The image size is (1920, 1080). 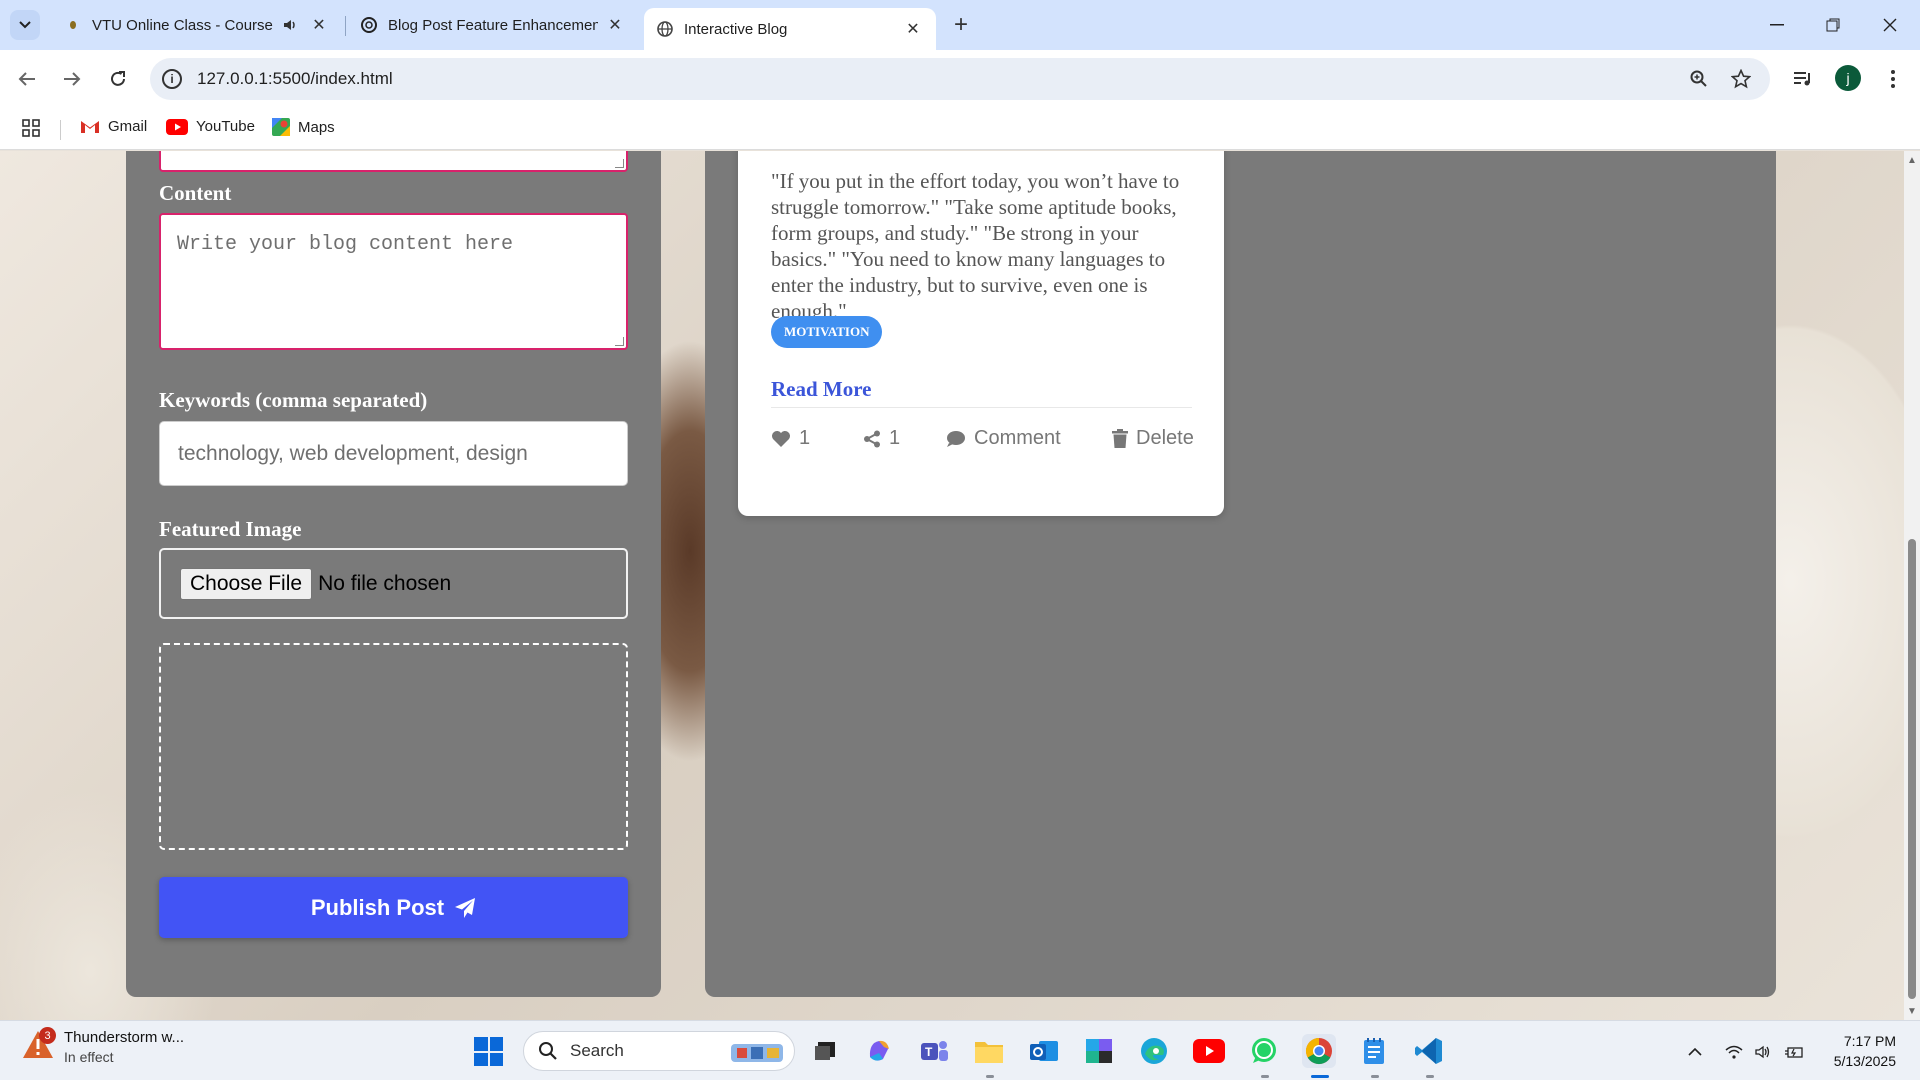 I want to click on image-preview-area, so click(x=393, y=746).